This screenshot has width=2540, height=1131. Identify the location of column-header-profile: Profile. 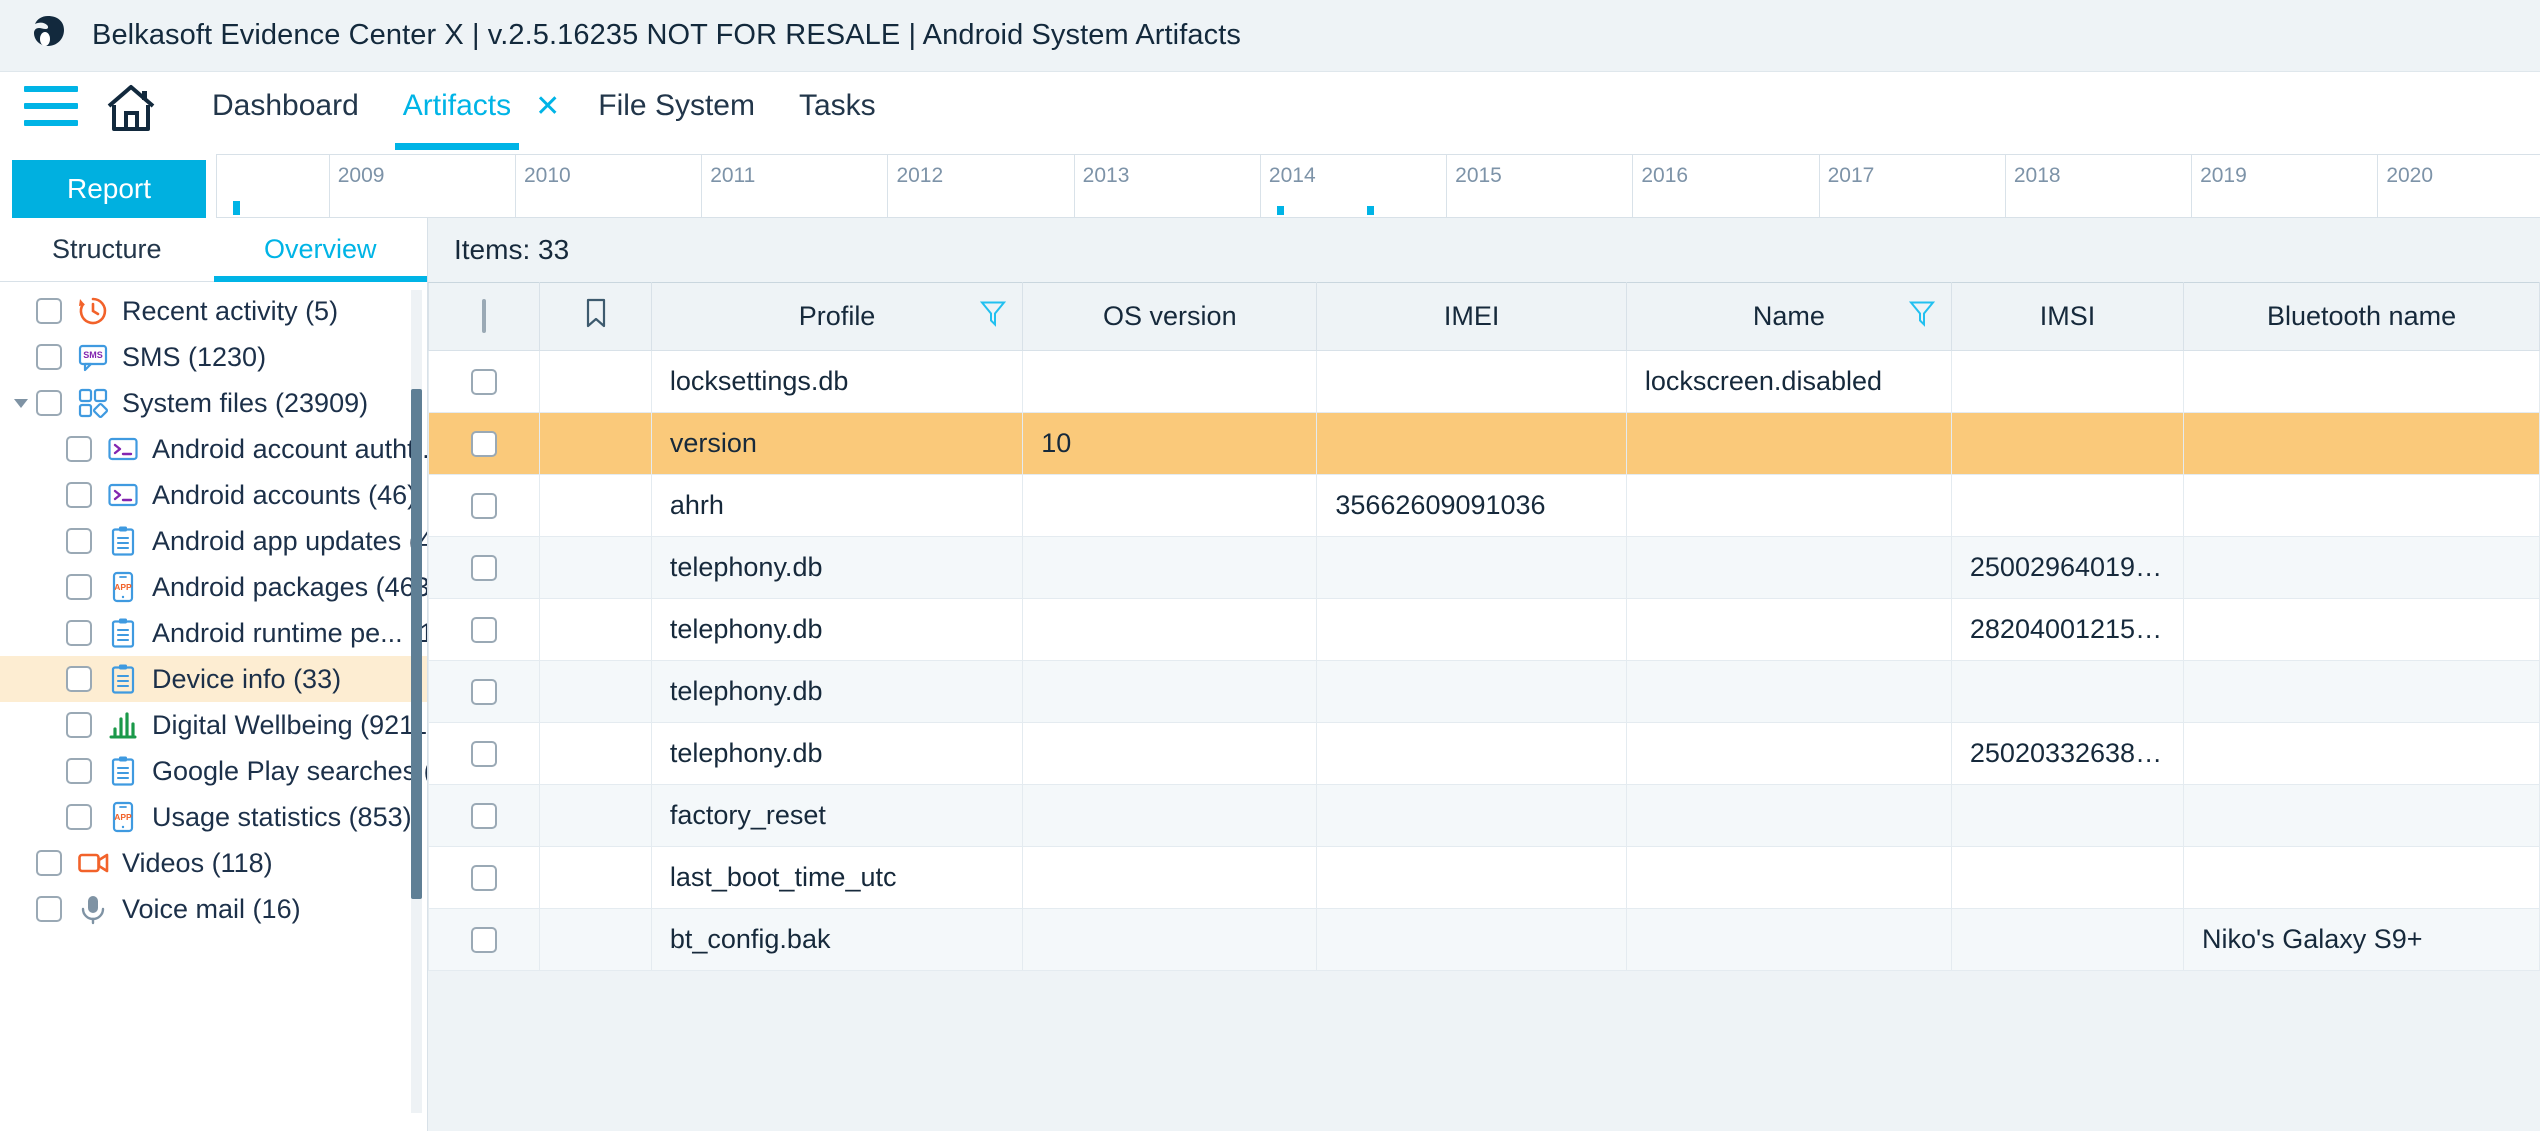
(837, 316).